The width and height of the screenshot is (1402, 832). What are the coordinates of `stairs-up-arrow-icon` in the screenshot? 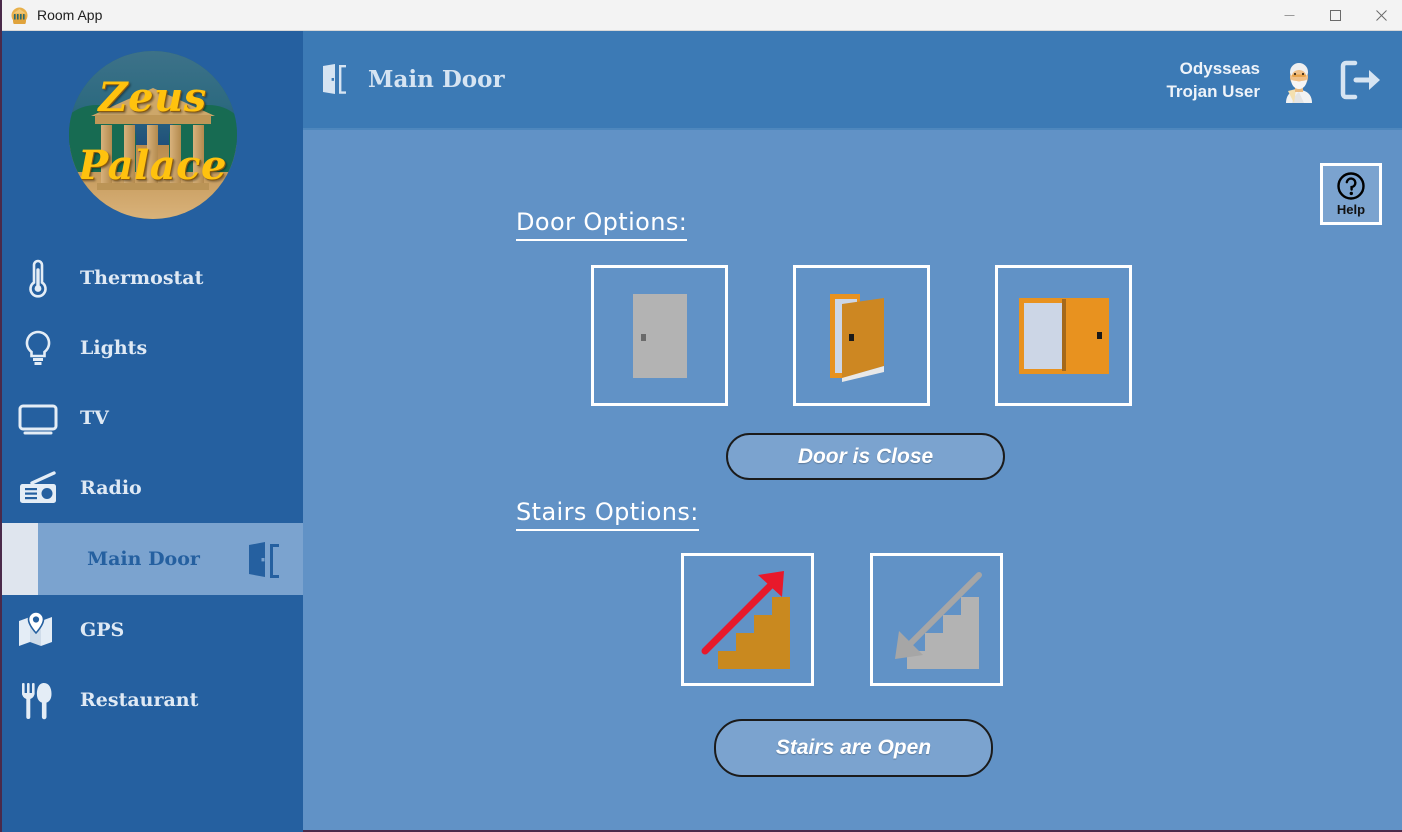 It's located at (748, 620).